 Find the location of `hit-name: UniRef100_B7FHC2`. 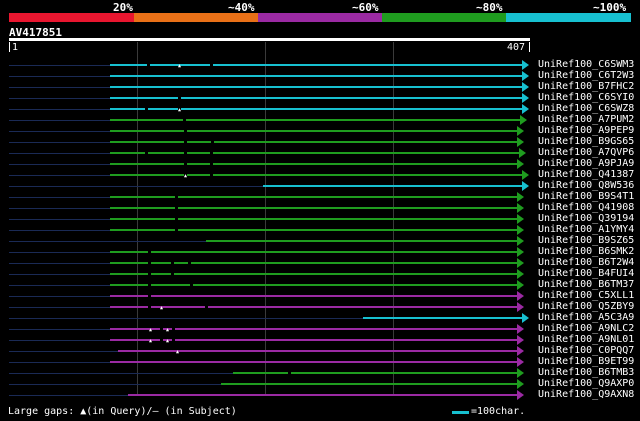

hit-name: UniRef100_B7FHC2 is located at coordinates (586, 86).